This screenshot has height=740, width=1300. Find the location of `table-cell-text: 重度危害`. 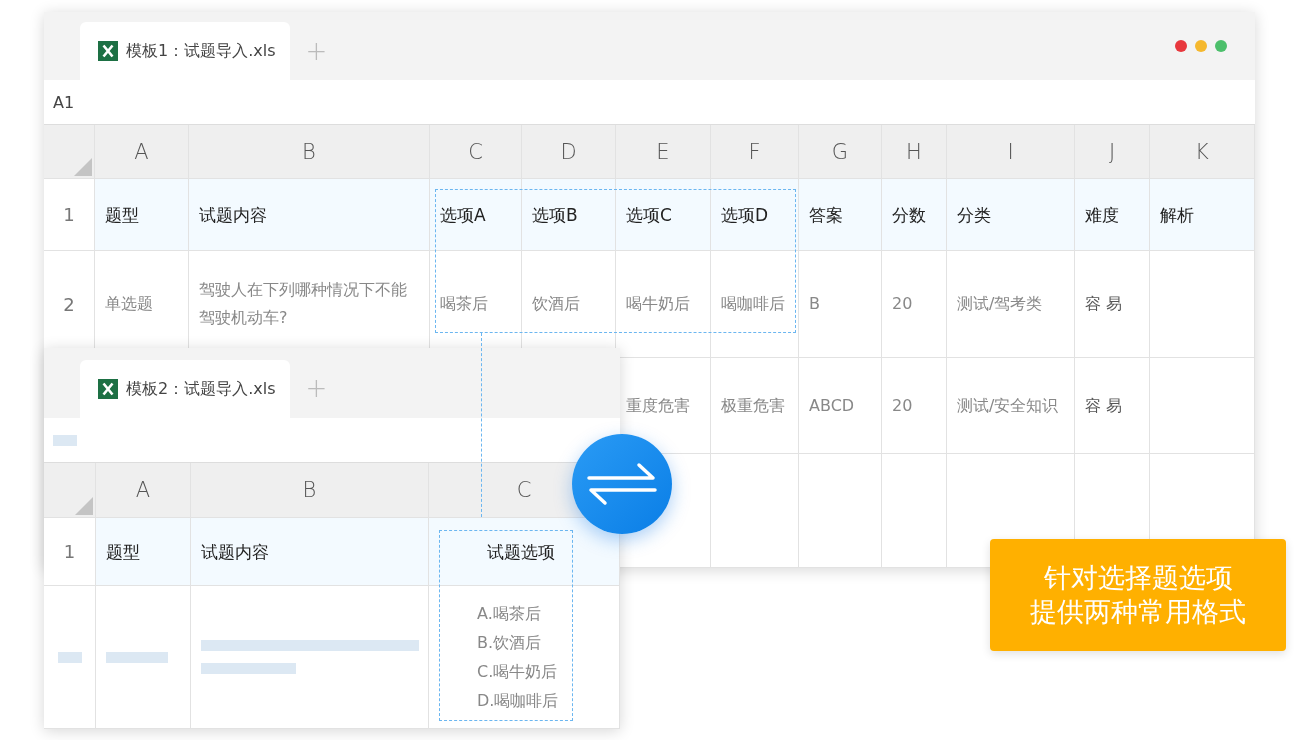

table-cell-text: 重度危害 is located at coordinates (658, 405).